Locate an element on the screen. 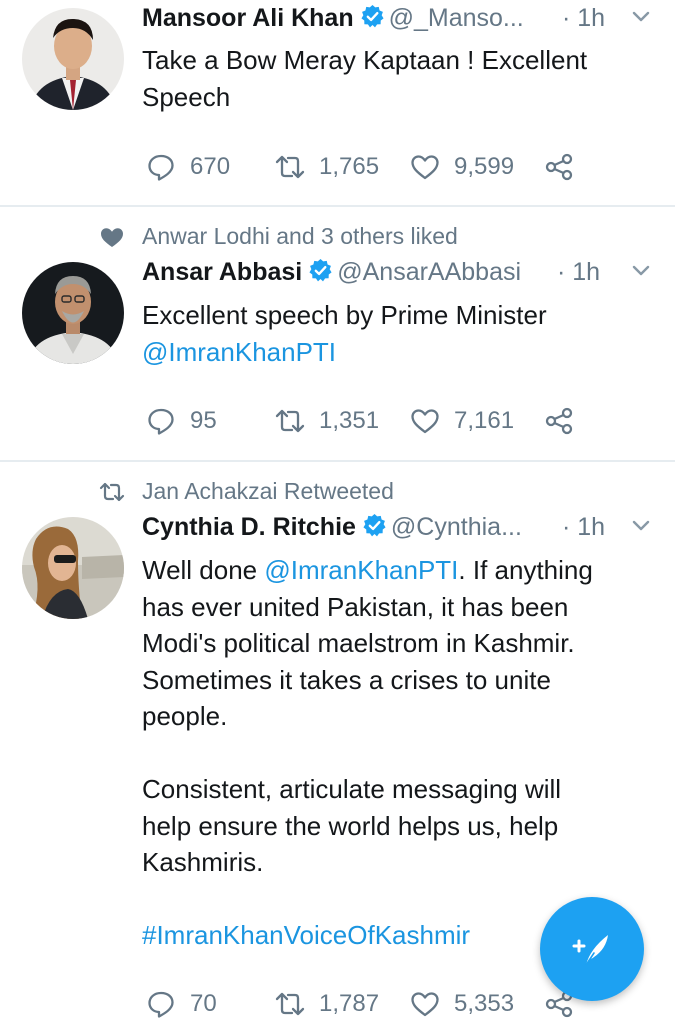  retweet-button: 1,351 is located at coordinates (327, 421).